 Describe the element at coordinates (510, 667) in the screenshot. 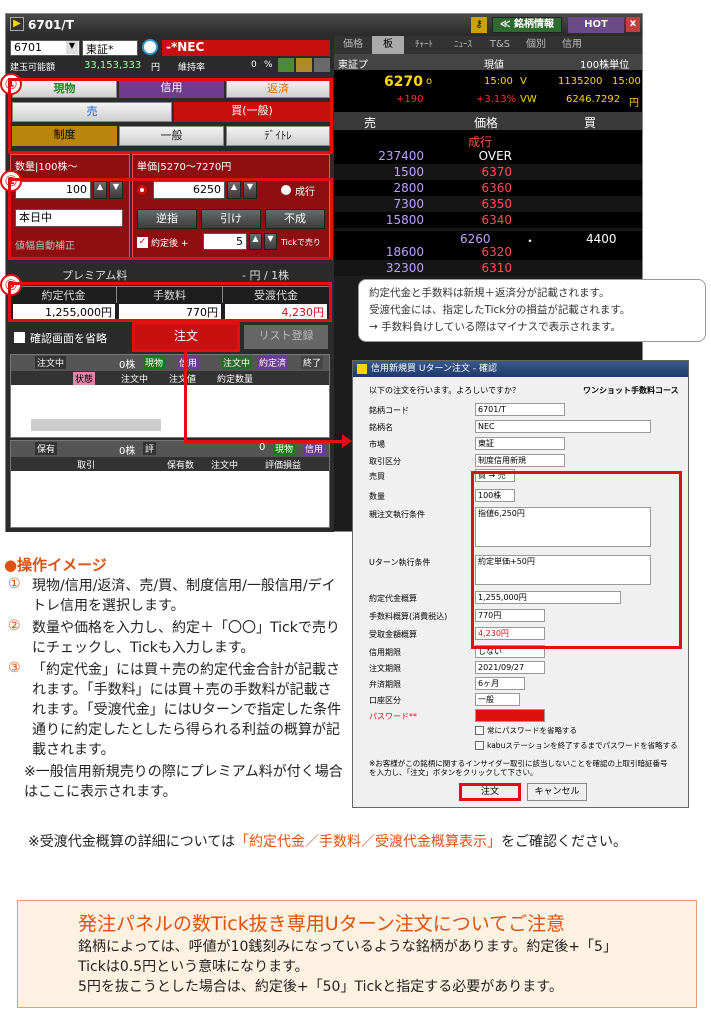

I see `dialog-field-value: 2021/09/27` at that location.